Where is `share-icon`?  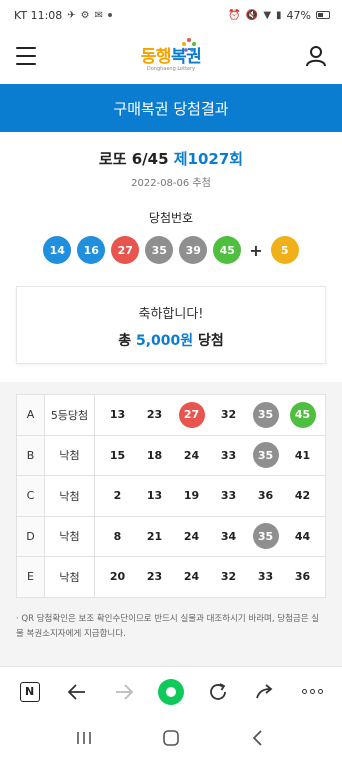 share-icon is located at coordinates (264, 690).